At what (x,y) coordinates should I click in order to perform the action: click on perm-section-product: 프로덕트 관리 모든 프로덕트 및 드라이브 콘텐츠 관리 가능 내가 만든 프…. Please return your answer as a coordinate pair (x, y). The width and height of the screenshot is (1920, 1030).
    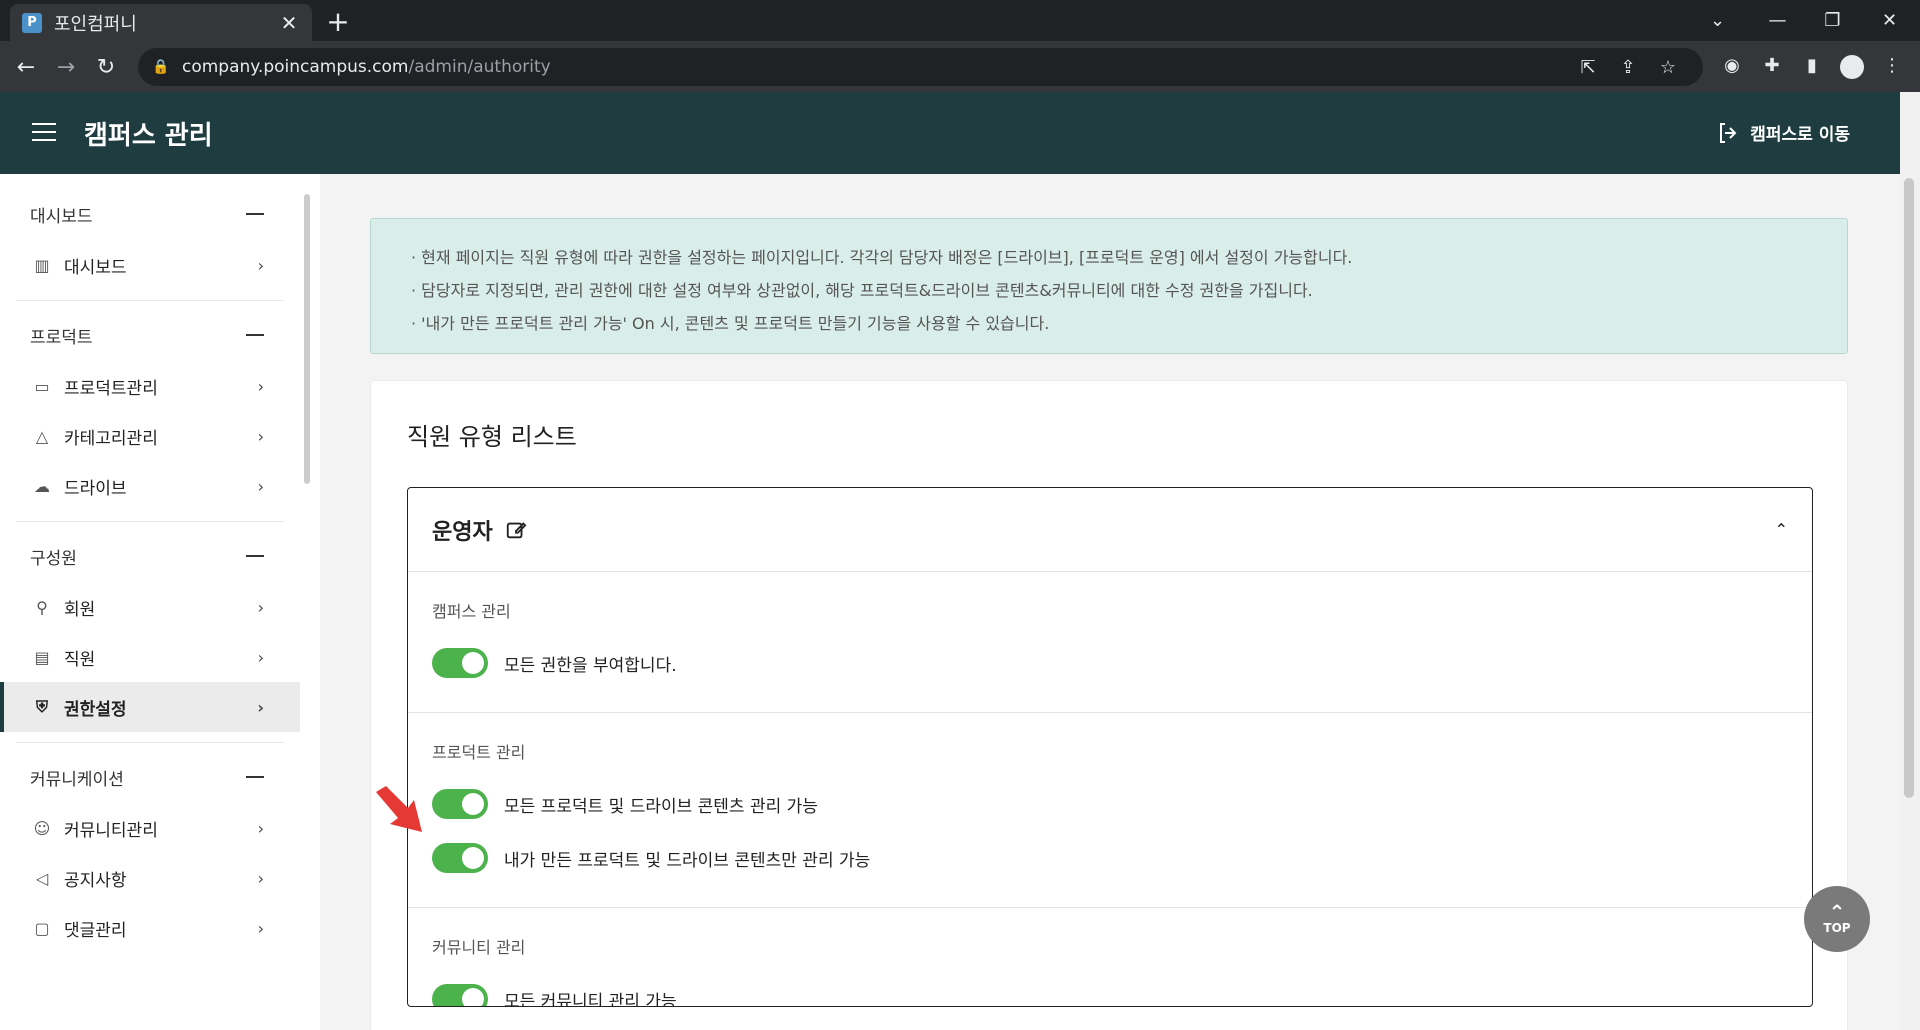
    Looking at the image, I should click on (1110, 810).